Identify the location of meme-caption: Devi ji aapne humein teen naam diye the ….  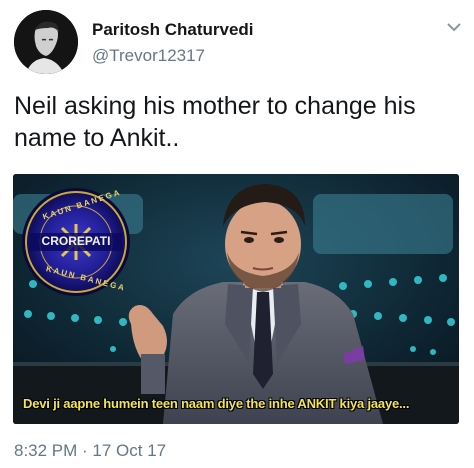
(216, 403).